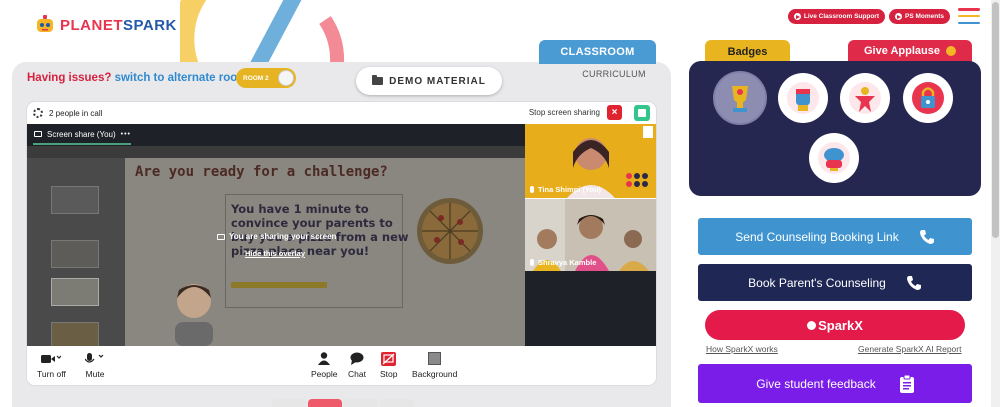 This screenshot has width=1000, height=407. Describe the element at coordinates (51, 365) in the screenshot. I see `camera-toggle-button: Turn off` at that location.